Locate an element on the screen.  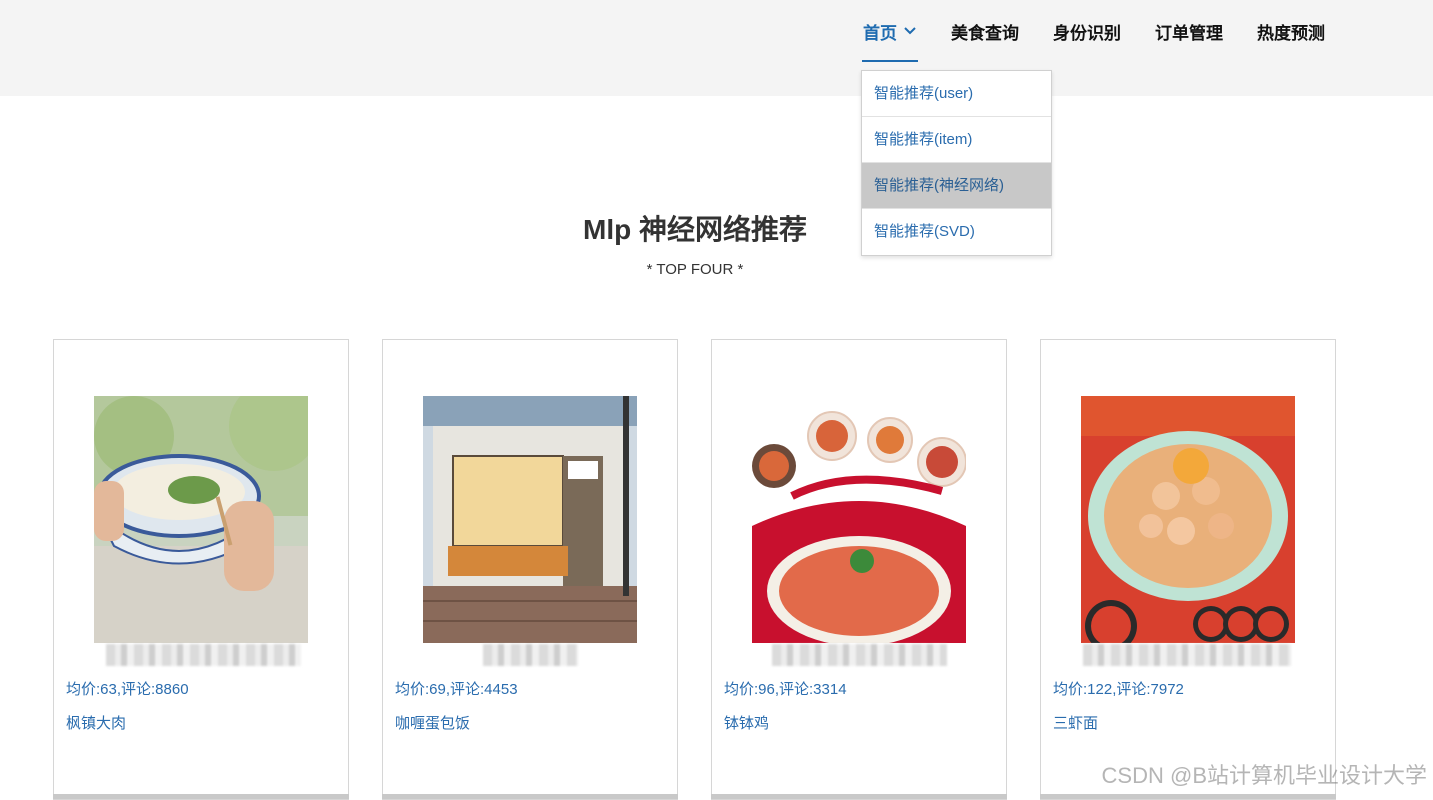
nav-item-home: 首页 is located at coordinates (890, 31).